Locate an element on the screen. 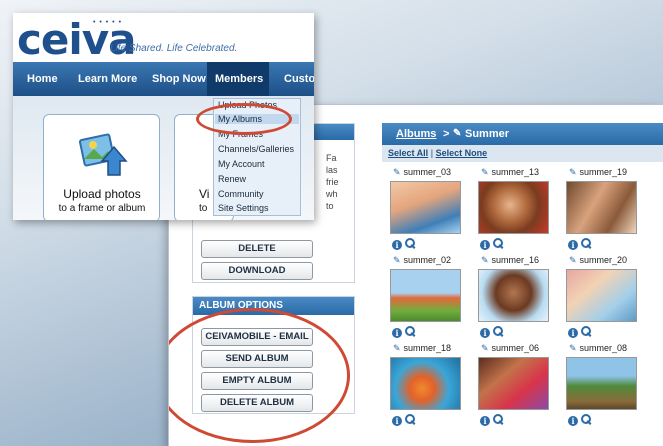 Image resolution: width=663 pixels, height=446 pixels. tagline: Life Shared. Life Celebrated. is located at coordinates (174, 48).